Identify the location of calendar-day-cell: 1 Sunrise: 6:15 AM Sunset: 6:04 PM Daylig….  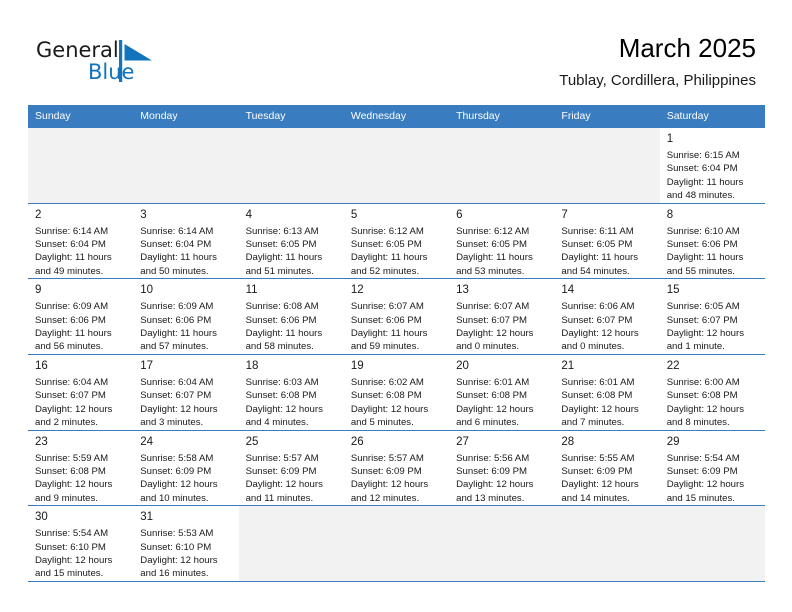
(712, 165).